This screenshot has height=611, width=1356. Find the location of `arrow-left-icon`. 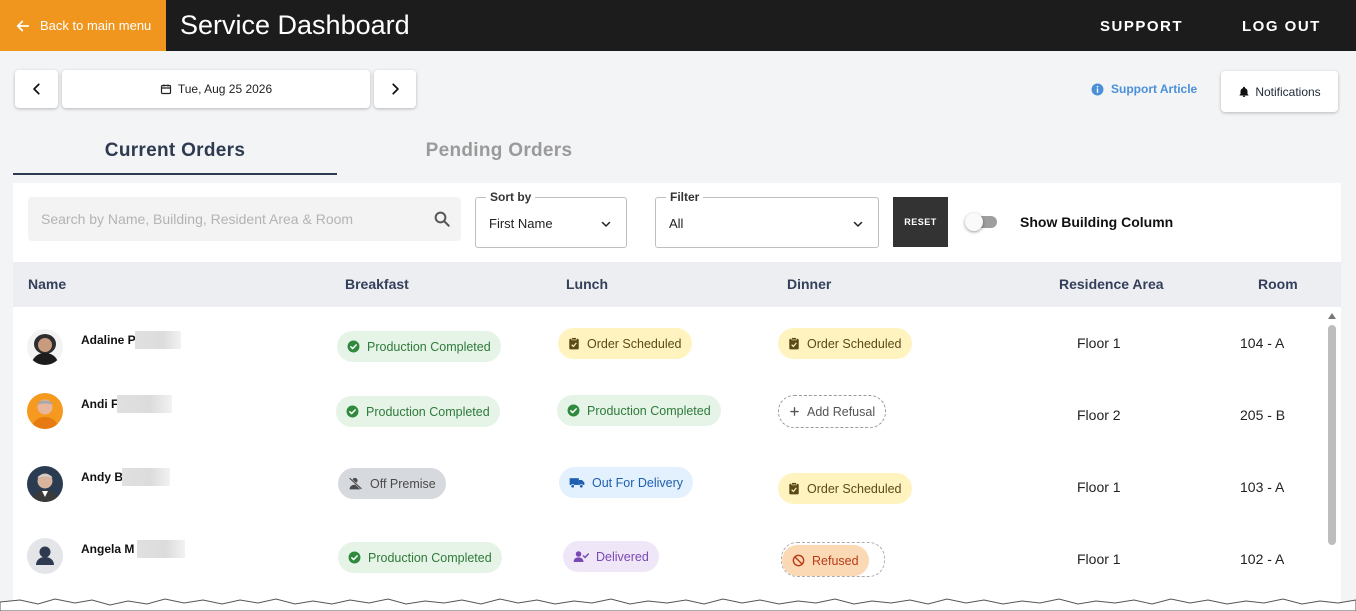

arrow-left-icon is located at coordinates (23, 25).